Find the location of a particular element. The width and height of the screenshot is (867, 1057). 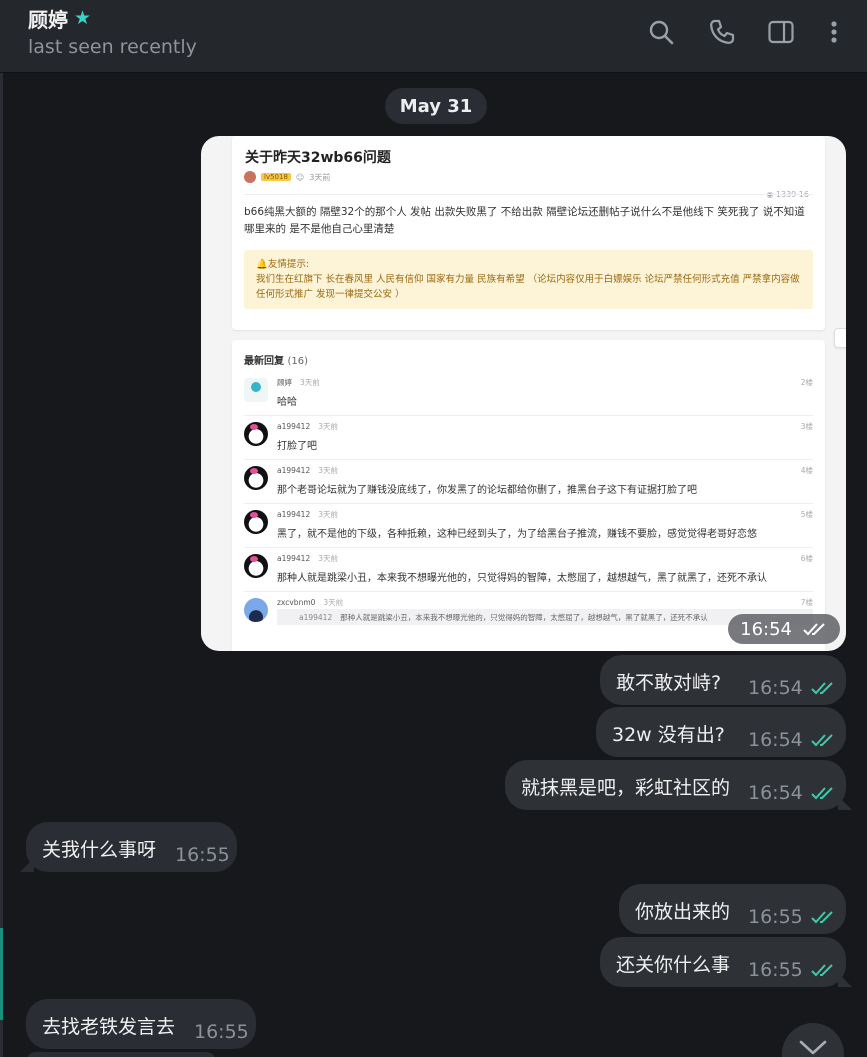

outgoing-message: 还关你什么事 16:55 is located at coordinates (726, 962).